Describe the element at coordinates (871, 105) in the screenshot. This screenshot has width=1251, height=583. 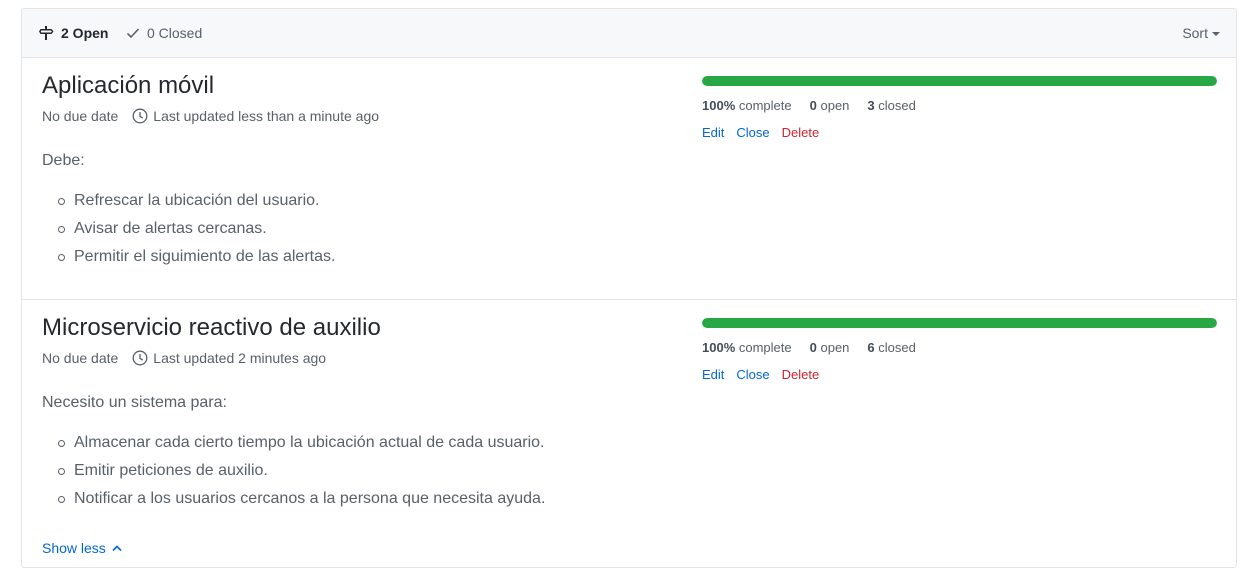
I see `closed-issue-count: 3` at that location.